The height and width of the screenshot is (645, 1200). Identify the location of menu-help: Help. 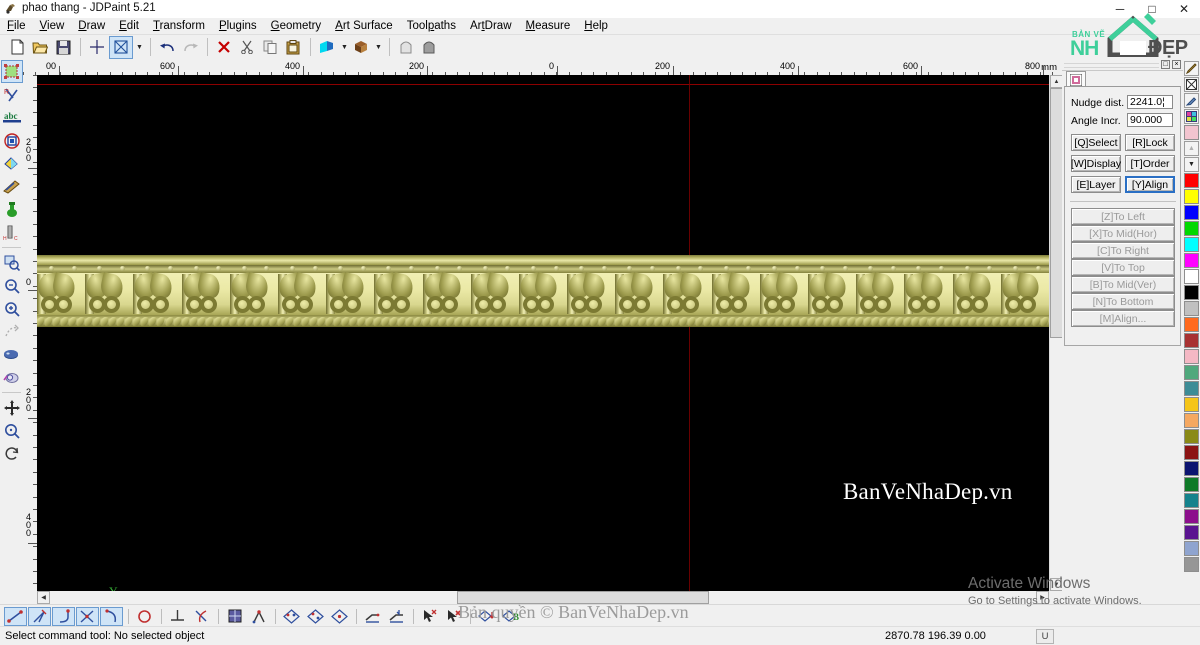
(596, 26).